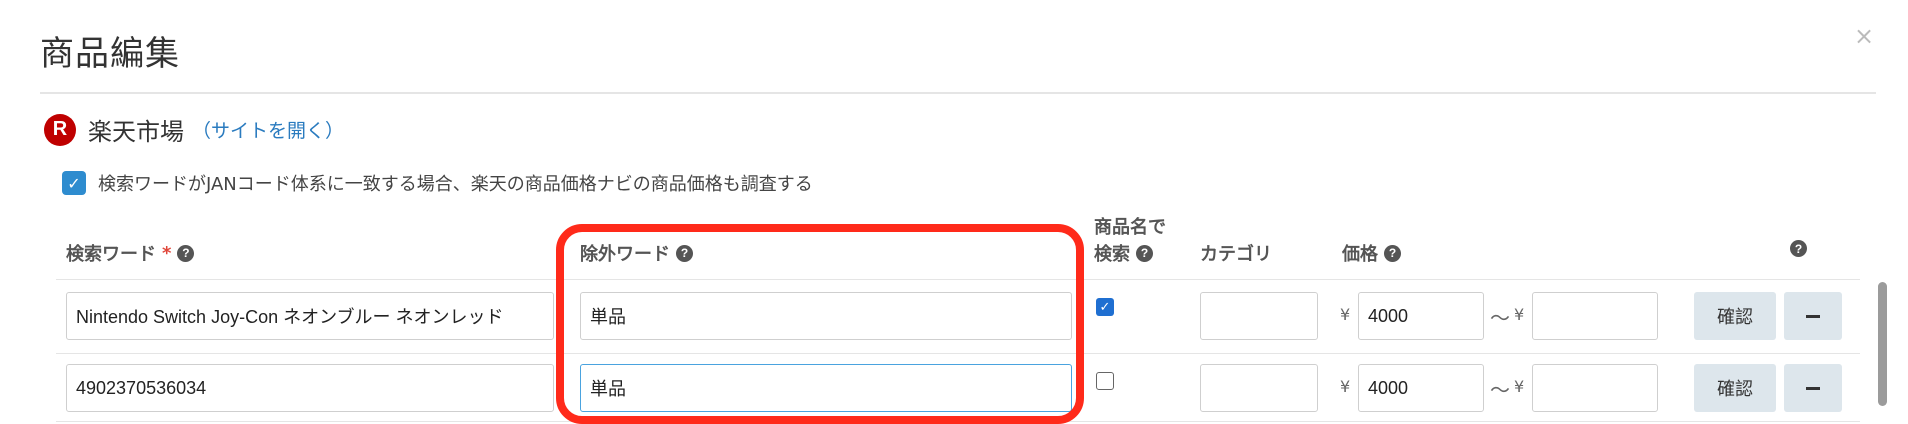 The image size is (1908, 424). Describe the element at coordinates (1105, 381) in the screenshot. I see `name-search-checkbox` at that location.